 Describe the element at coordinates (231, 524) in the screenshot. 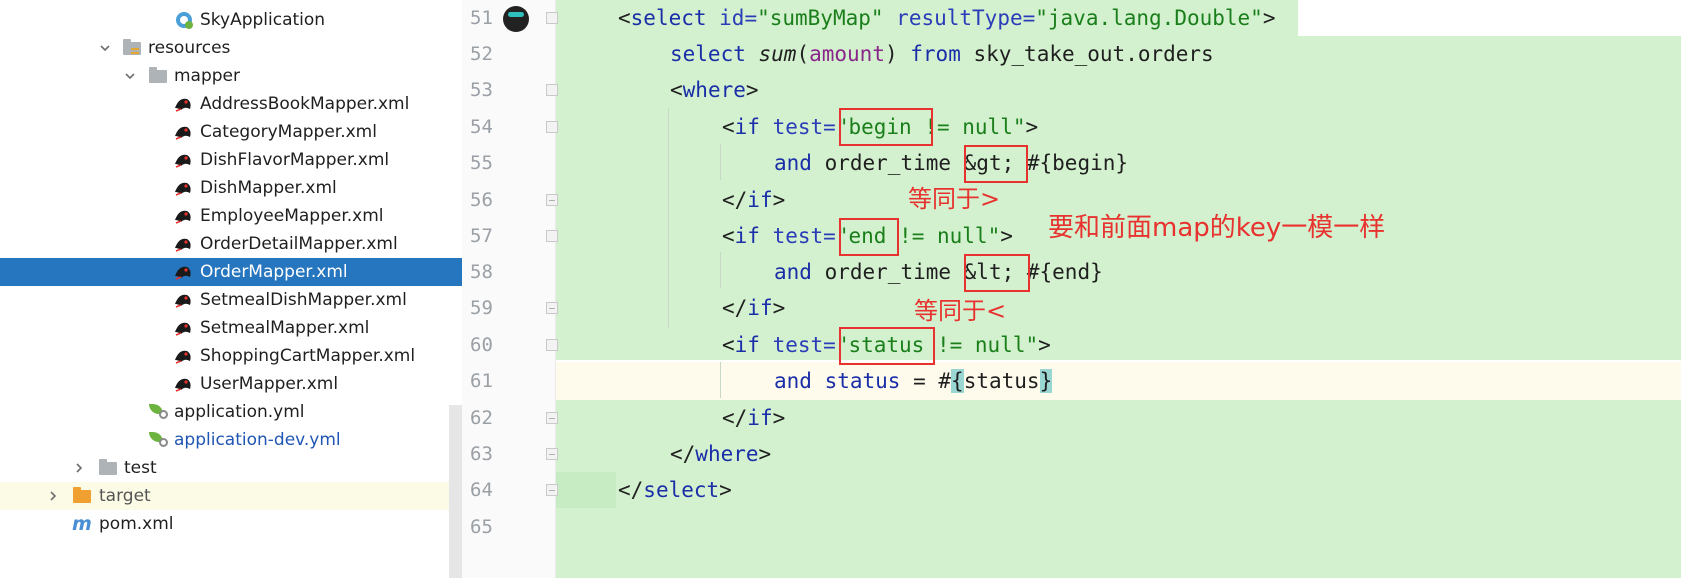

I see `tree-item-pom: m pom.xml` at that location.